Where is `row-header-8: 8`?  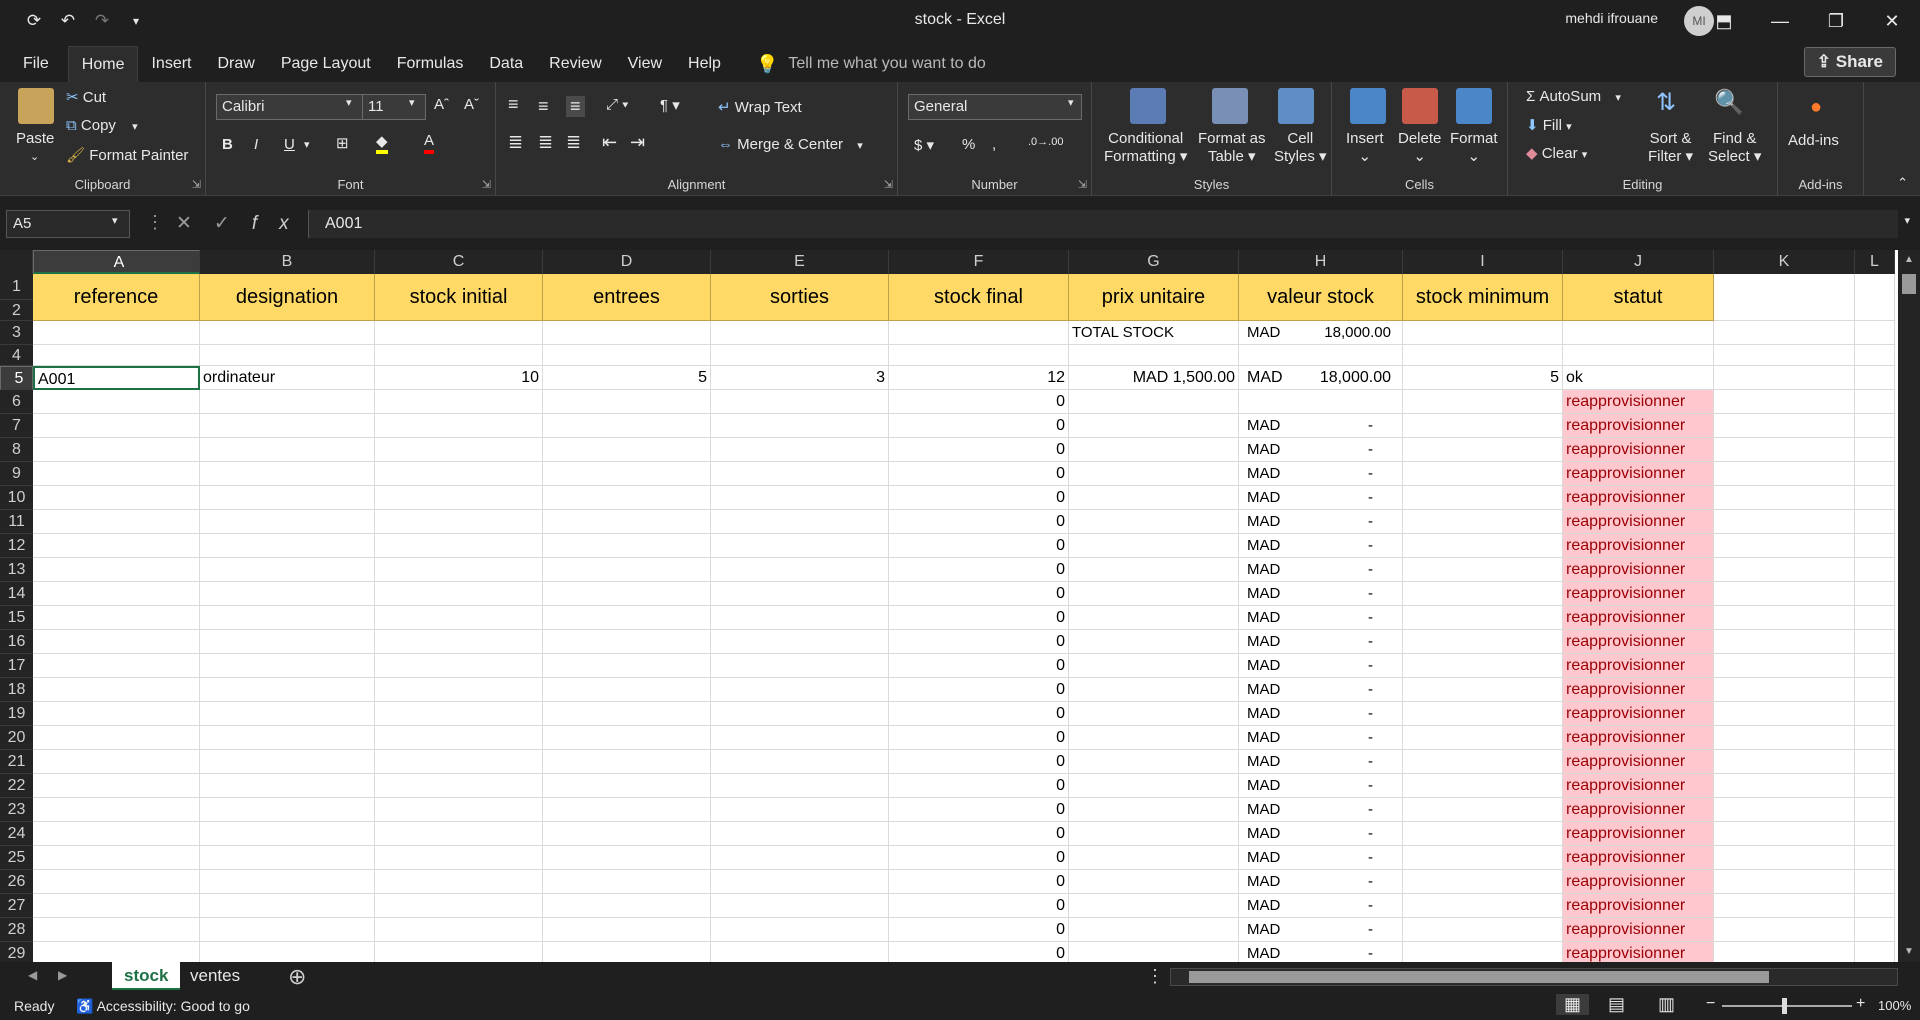 row-header-8: 8 is located at coordinates (16, 450).